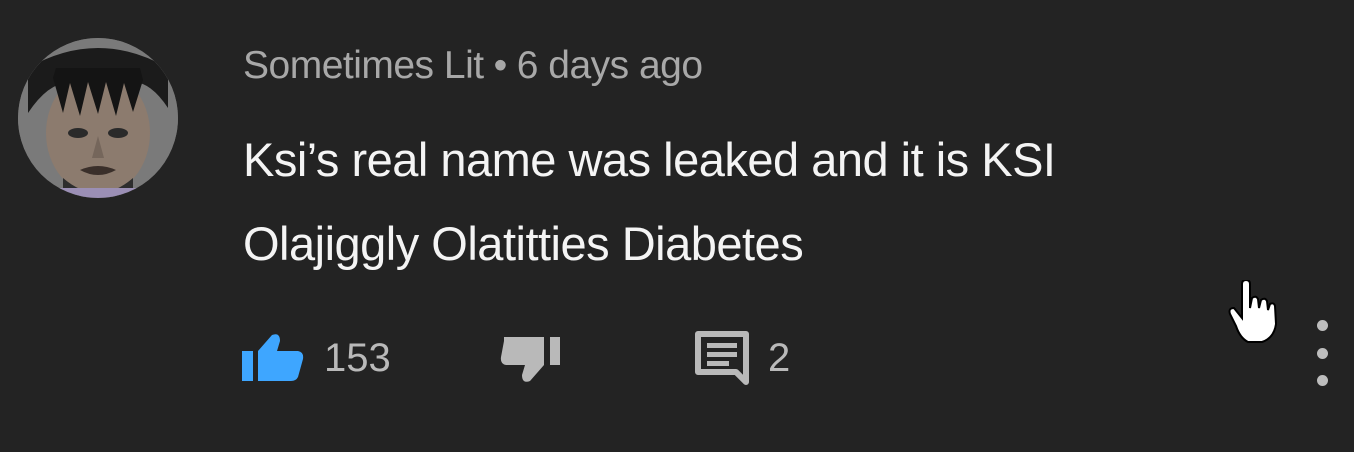 This screenshot has width=1354, height=452. I want to click on like-button: 153, so click(315, 358).